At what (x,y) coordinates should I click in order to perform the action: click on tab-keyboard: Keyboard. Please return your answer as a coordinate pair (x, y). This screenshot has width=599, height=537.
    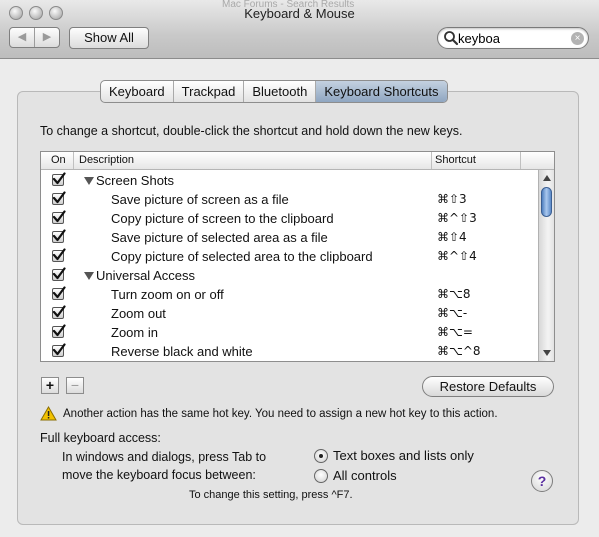
    Looking at the image, I should click on (137, 91).